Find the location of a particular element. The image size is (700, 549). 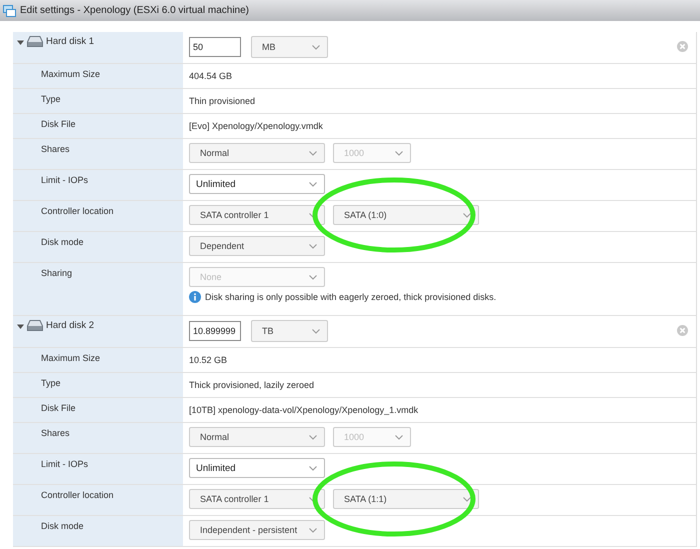

disk-name: Hard disk 2 is located at coordinates (70, 325).